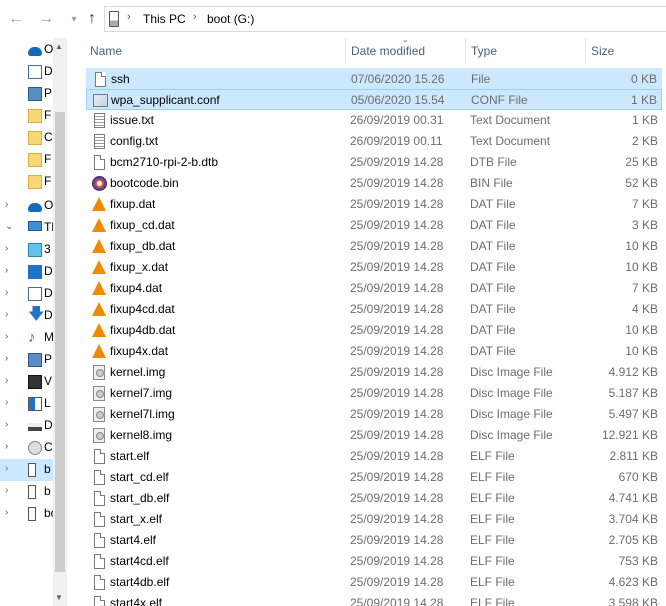 This screenshot has height=606, width=666. Describe the element at coordinates (9, 226) in the screenshot. I see `collapse-chevron-icon: ⌄` at that location.